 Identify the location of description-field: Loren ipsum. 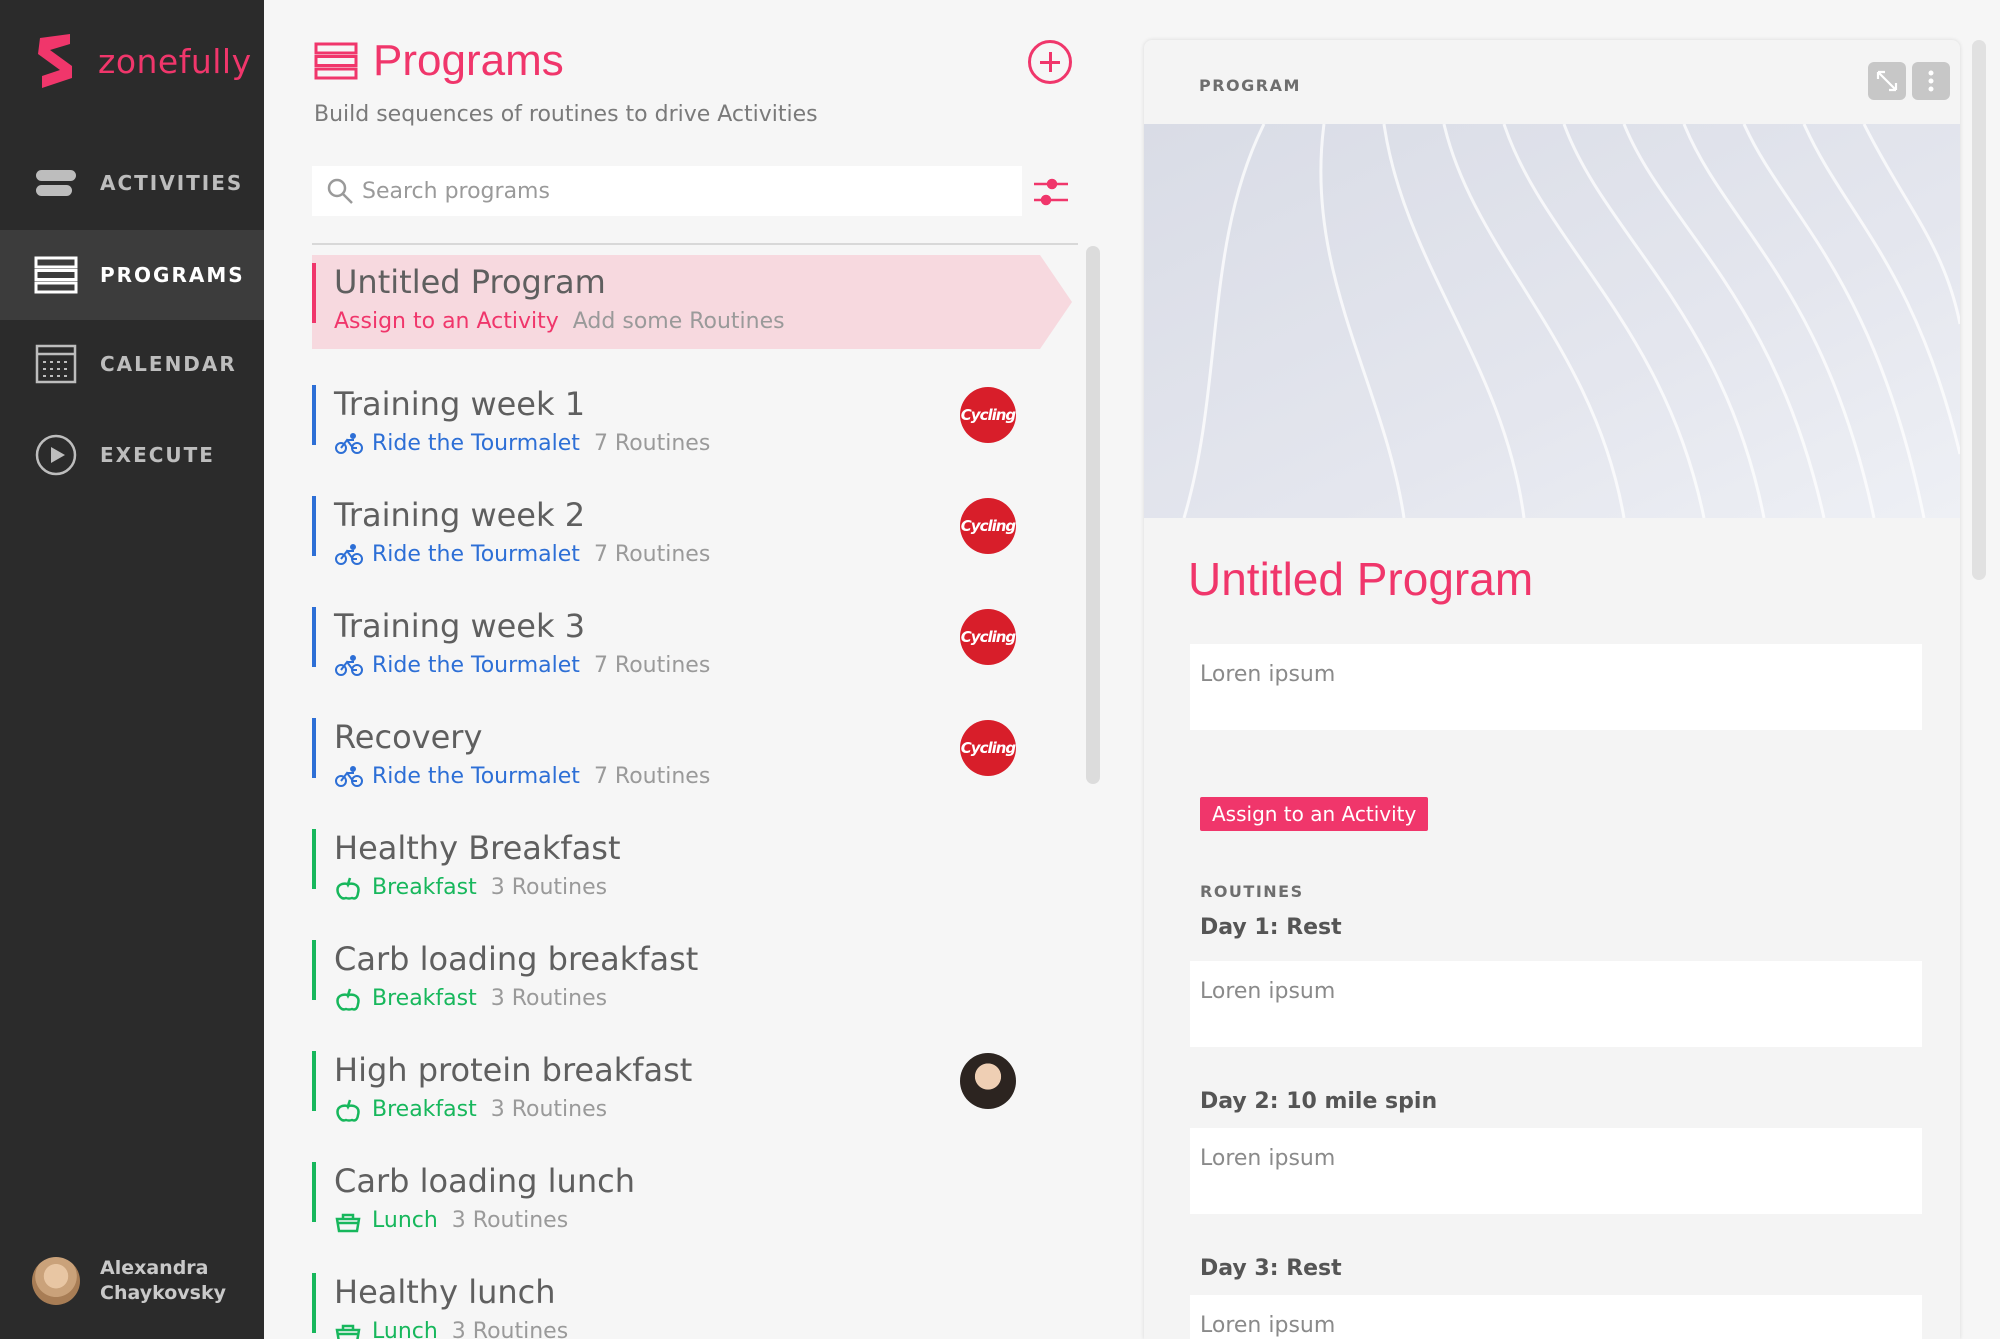
(1556, 687).